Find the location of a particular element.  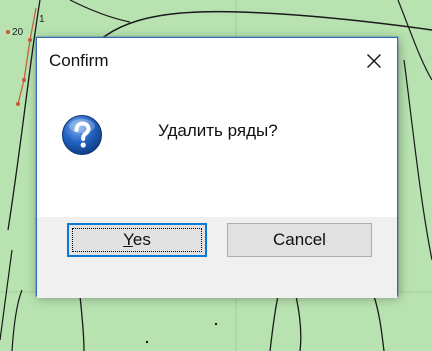

dialog-message: Удалить ряды? is located at coordinates (218, 130).